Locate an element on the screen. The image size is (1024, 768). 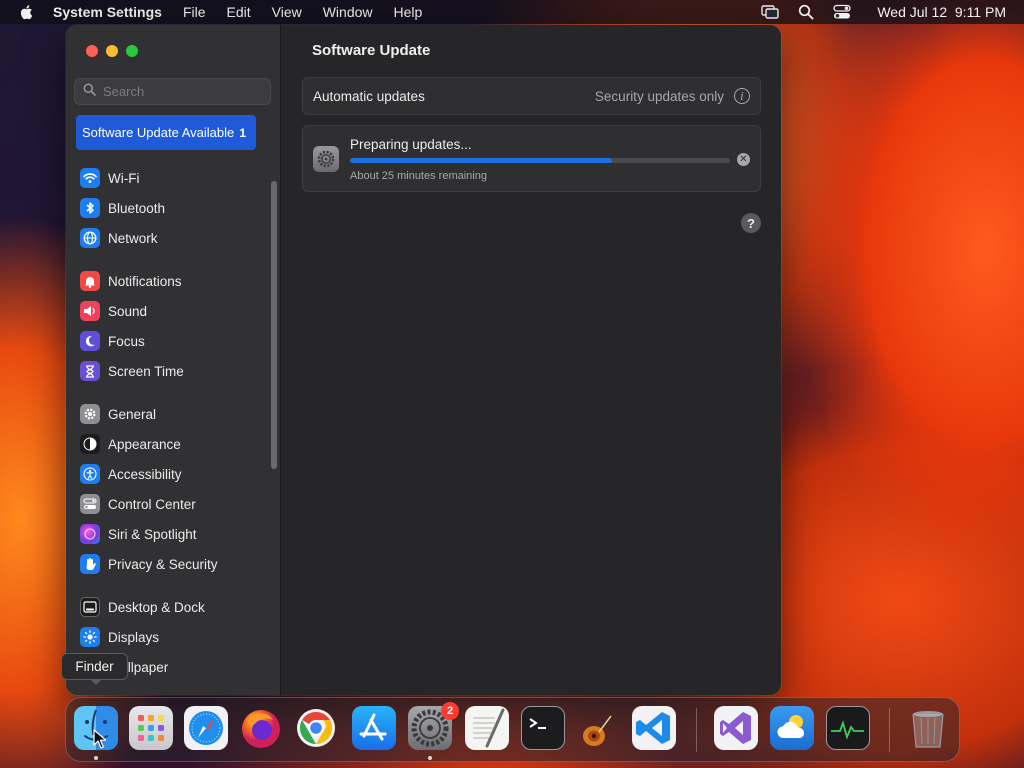
menu-edit: Edit is located at coordinates (239, 12).